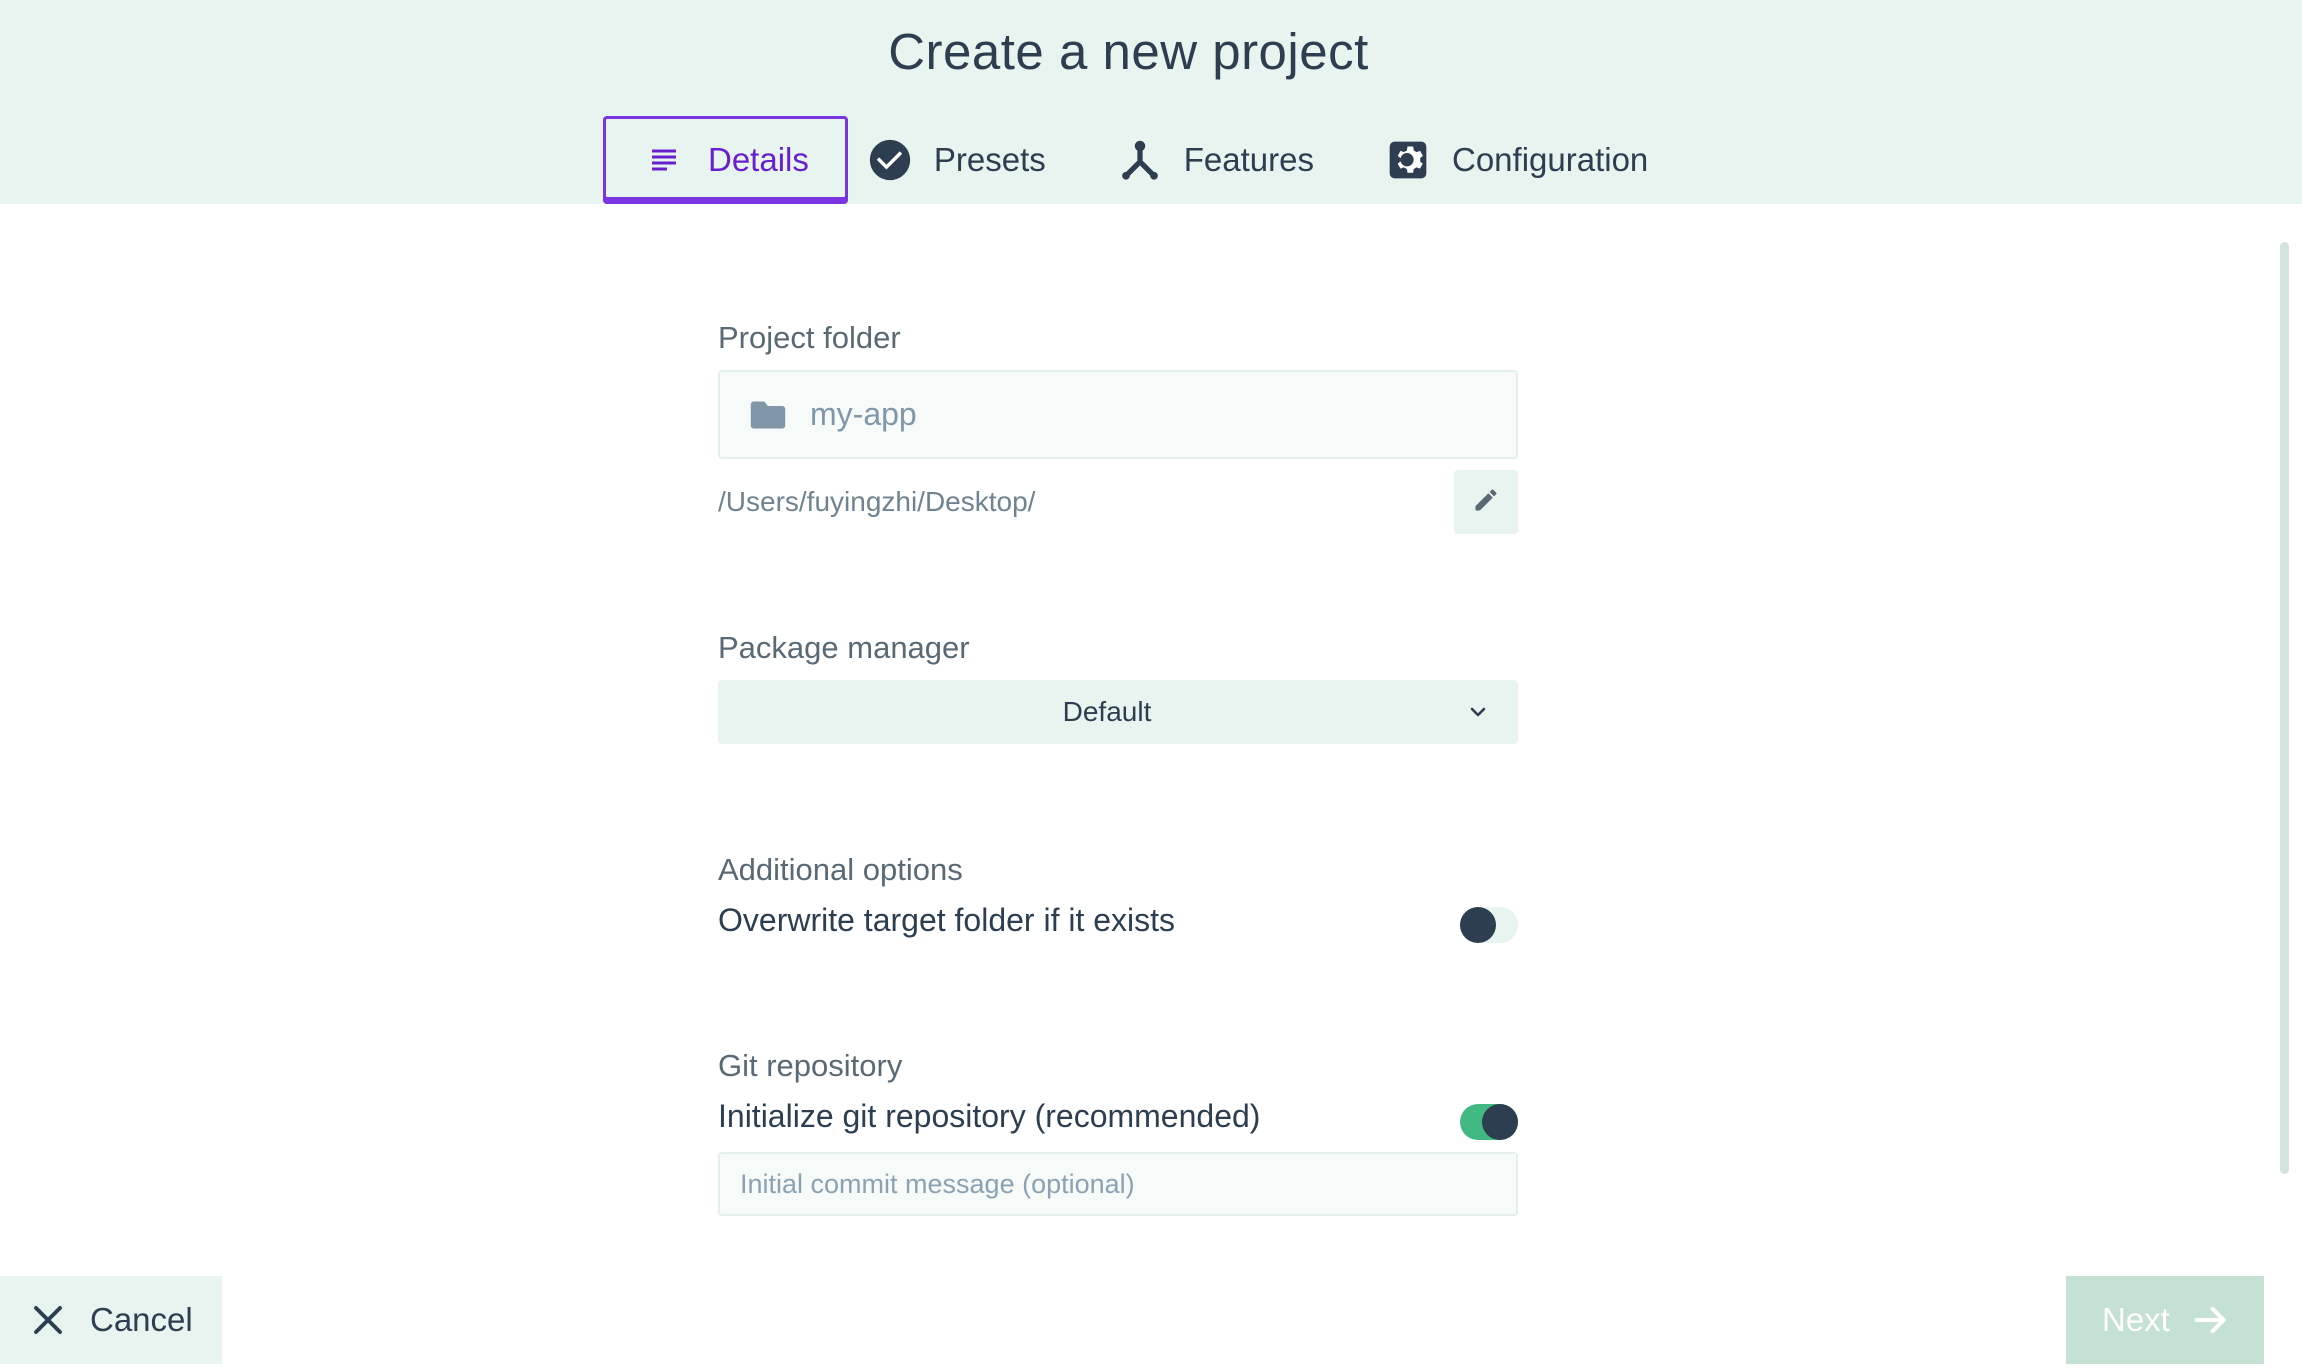  I want to click on additional-options-label: Additional options, so click(840, 869).